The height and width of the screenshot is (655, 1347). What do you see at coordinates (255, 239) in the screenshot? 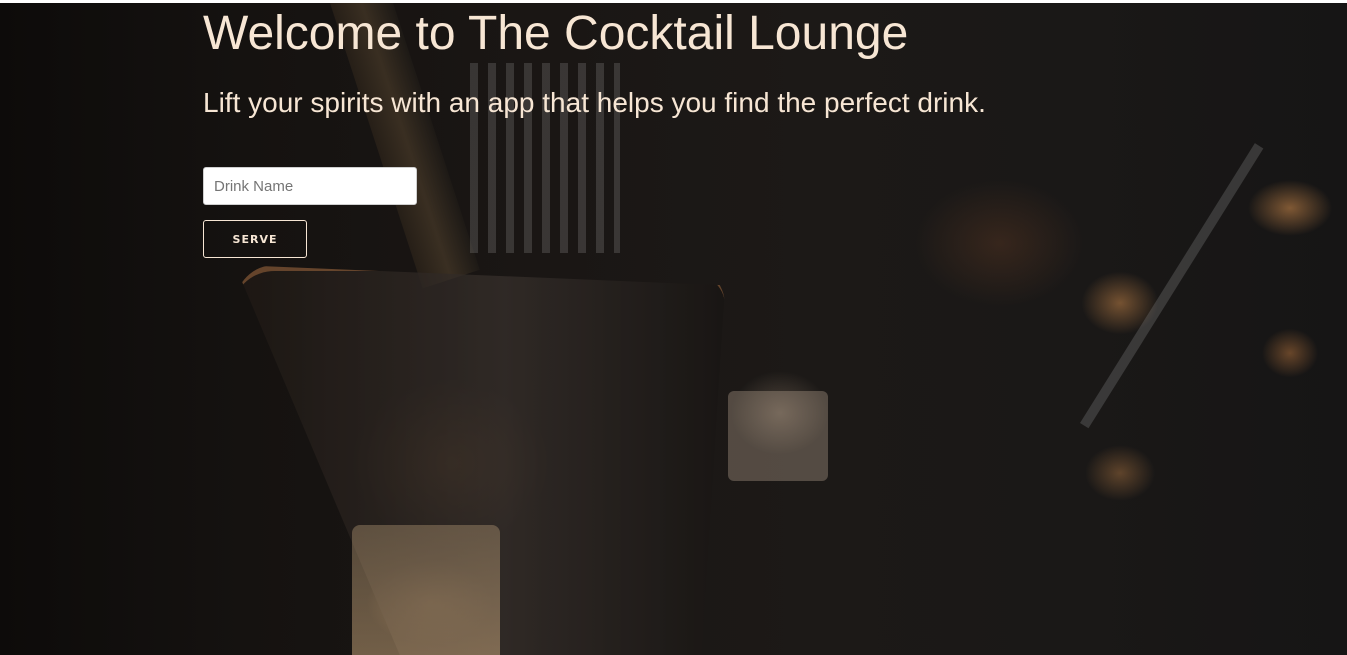
I see `serve-button: SERVE` at bounding box center [255, 239].